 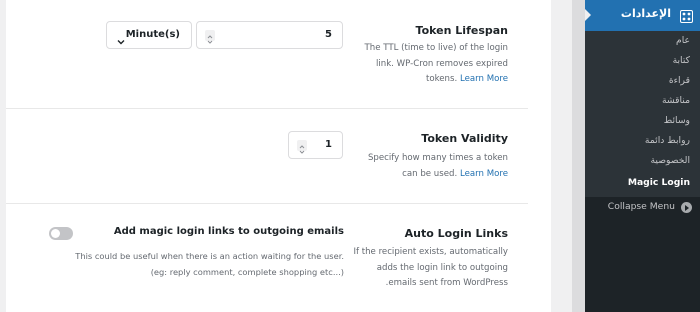 I want to click on sidebar-header-label: الإعدادات, so click(x=645, y=13).